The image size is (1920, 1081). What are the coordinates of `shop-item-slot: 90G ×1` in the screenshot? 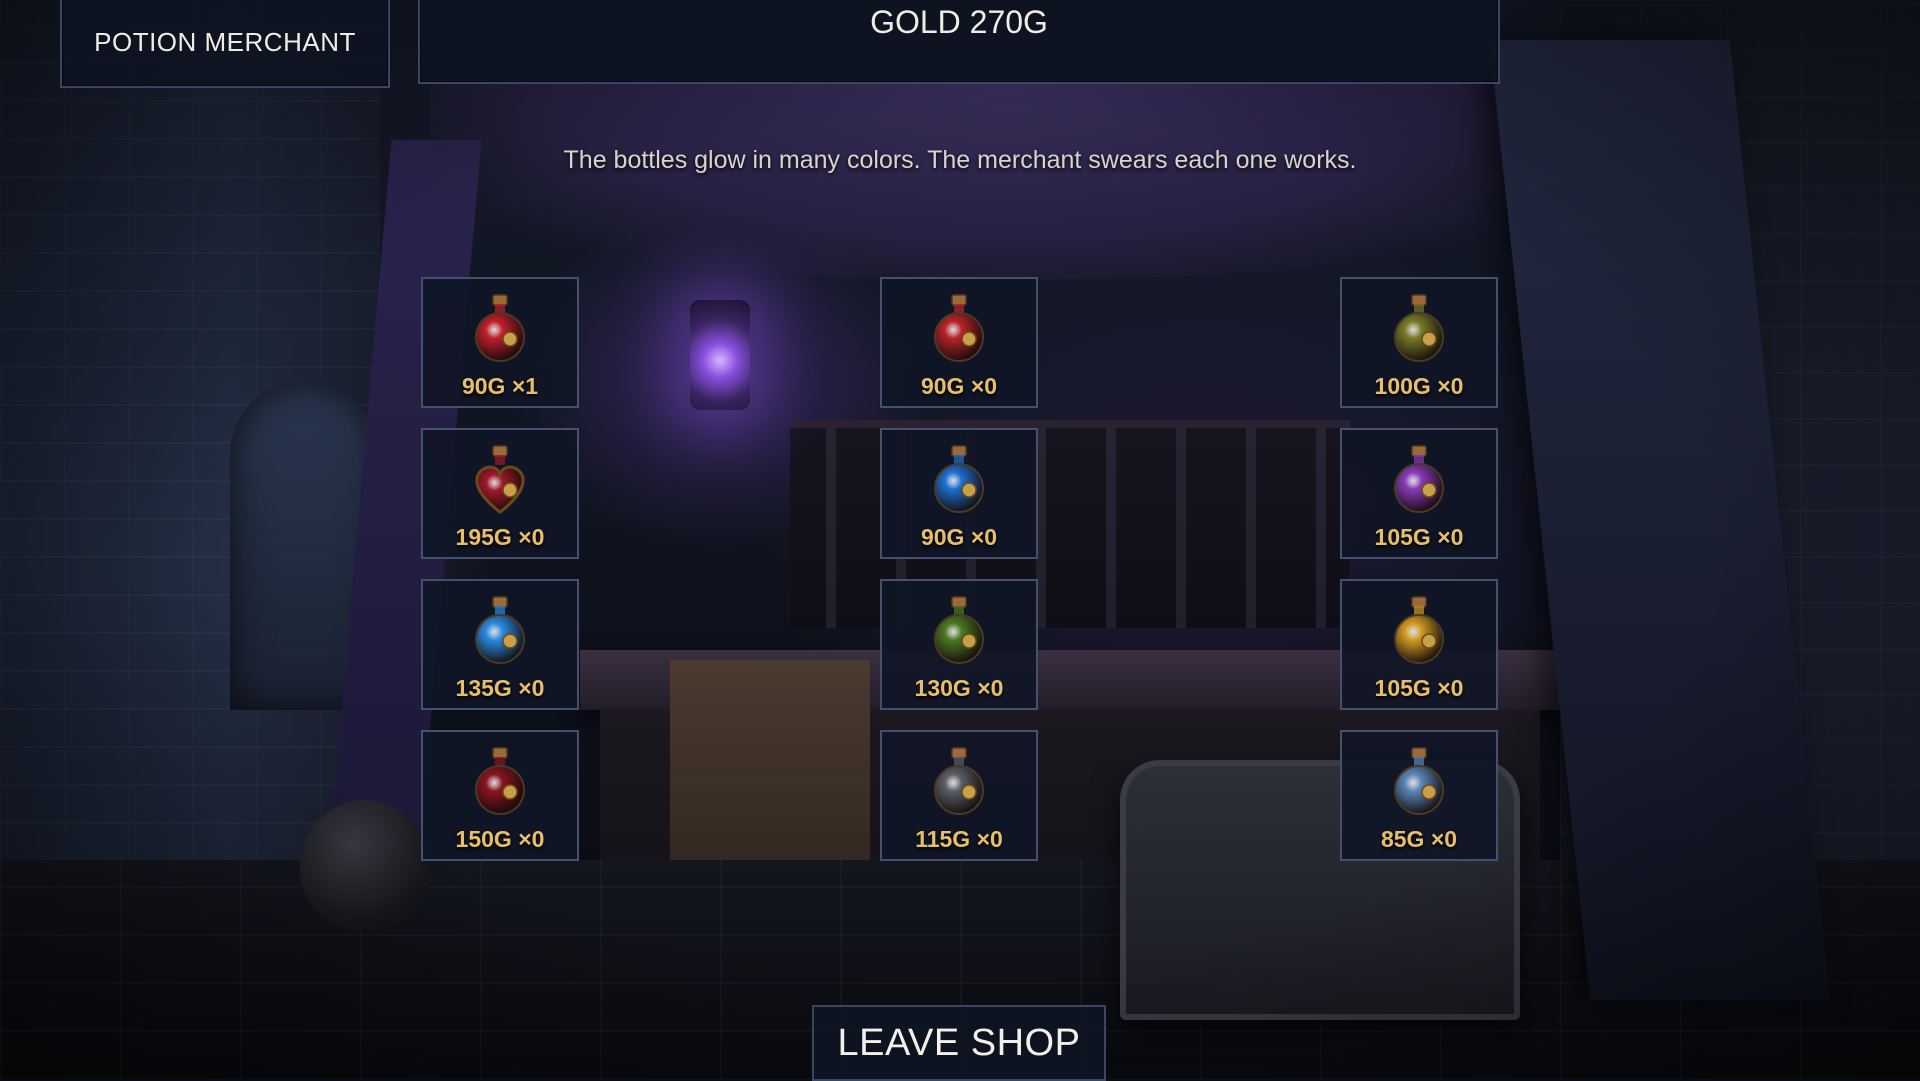 It's located at (500, 342).